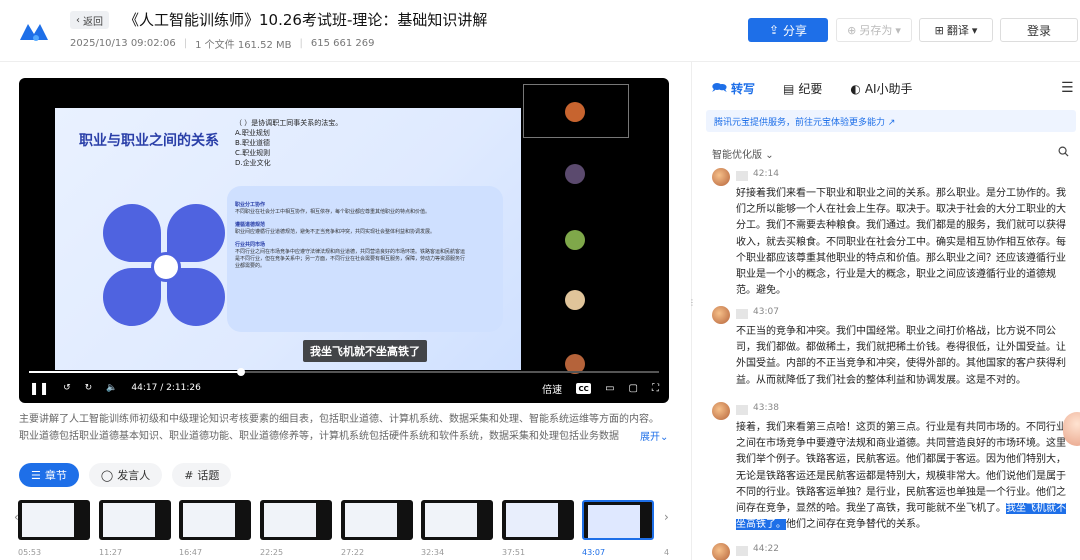 Image resolution: width=1080 pixels, height=560 pixels. What do you see at coordinates (134, 475) in the screenshot?
I see `tab-label: 发言人` at bounding box center [134, 475].